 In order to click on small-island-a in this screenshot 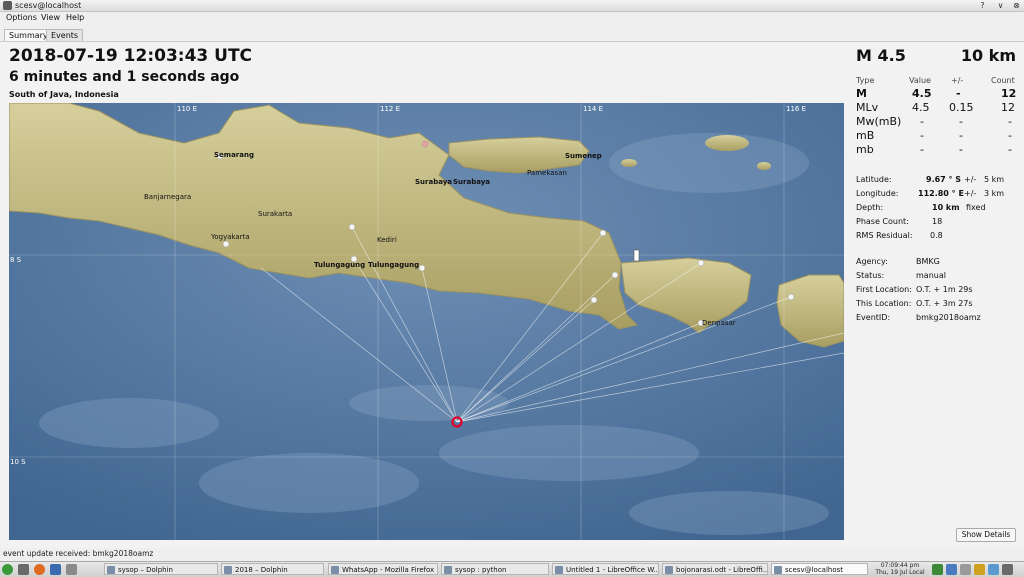, I will do `click(629, 163)`.